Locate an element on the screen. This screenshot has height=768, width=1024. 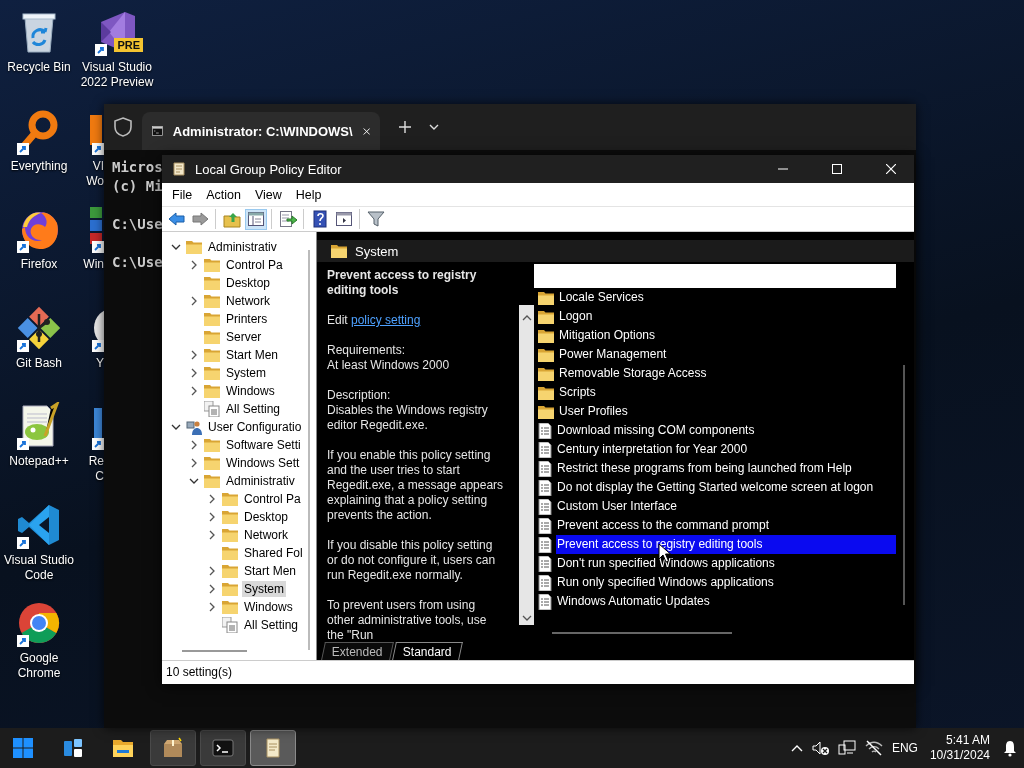
user-computer-icon is located at coordinates (194, 427).